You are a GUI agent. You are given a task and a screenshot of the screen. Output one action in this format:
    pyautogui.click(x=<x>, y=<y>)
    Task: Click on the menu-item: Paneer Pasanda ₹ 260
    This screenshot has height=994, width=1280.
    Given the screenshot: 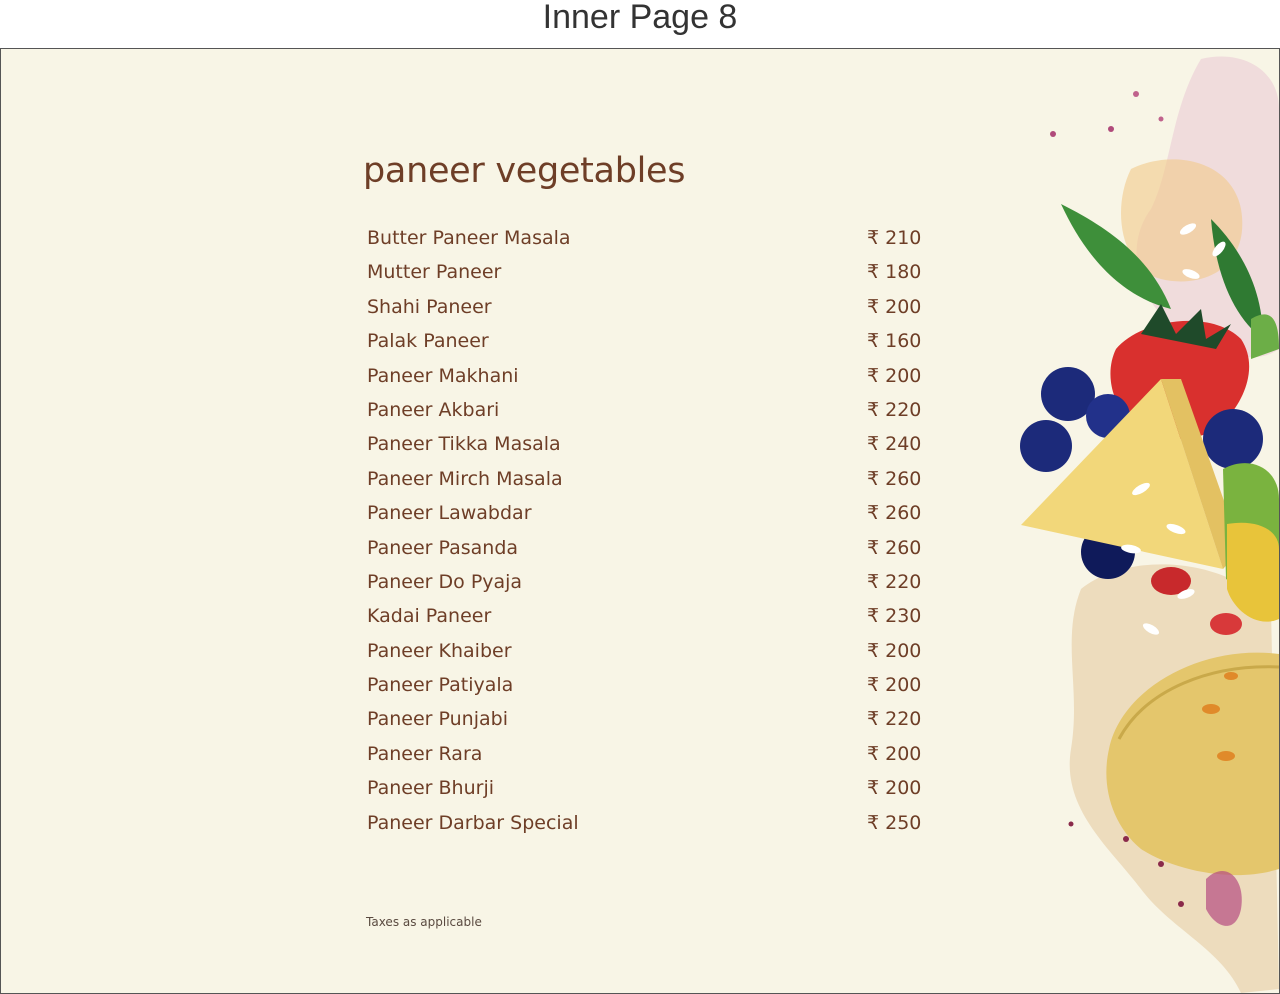 What is the action you would take?
    pyautogui.click(x=647, y=550)
    